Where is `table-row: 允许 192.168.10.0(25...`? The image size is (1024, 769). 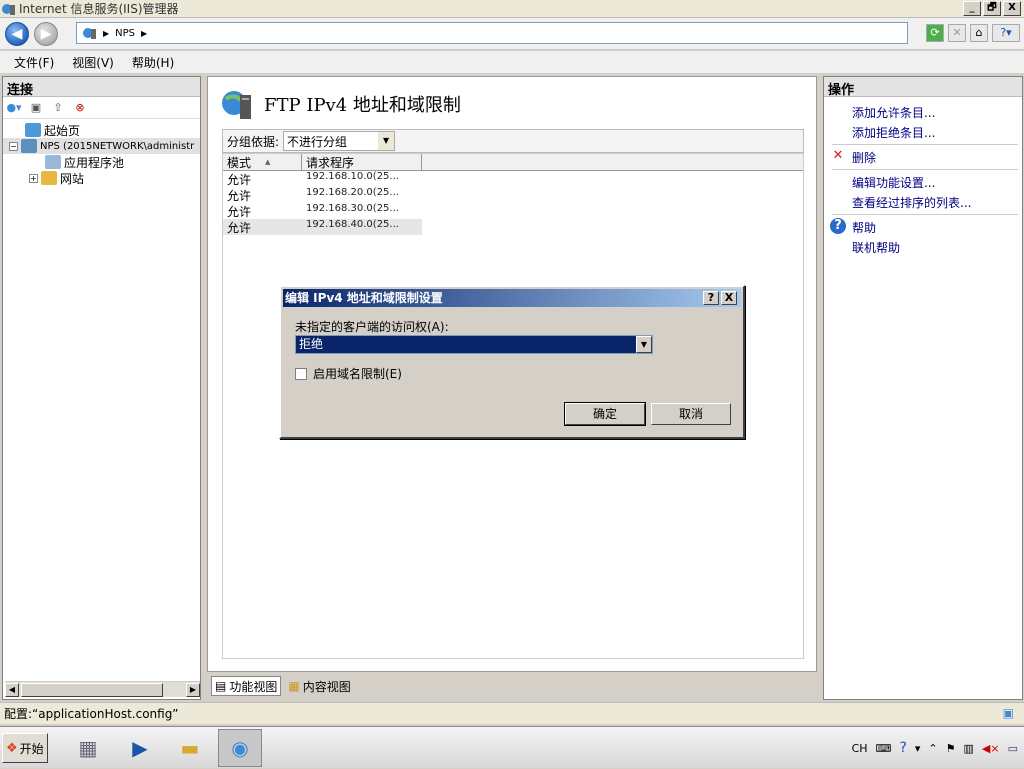 table-row: 允许 192.168.10.0(25... is located at coordinates (513, 179).